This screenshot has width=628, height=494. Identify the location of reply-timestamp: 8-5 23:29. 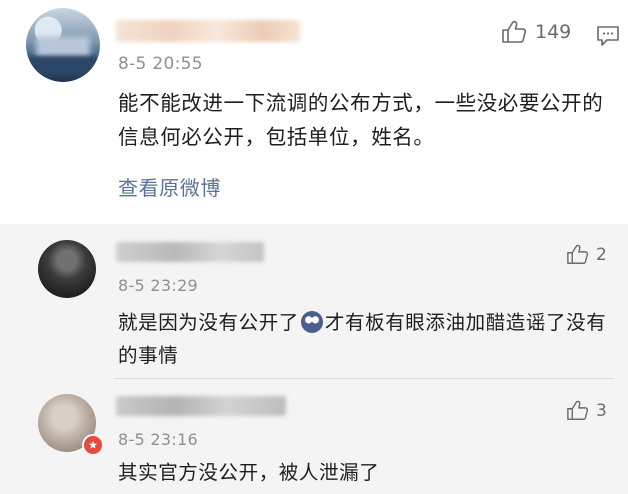
(158, 285).